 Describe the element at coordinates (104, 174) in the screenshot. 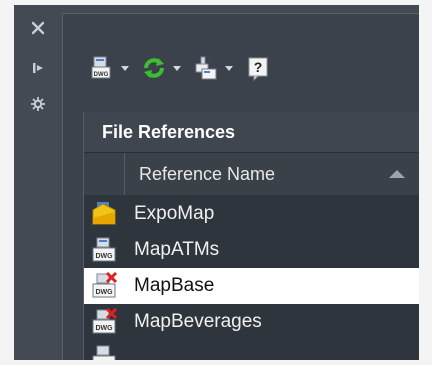

I see `column-gutter` at that location.